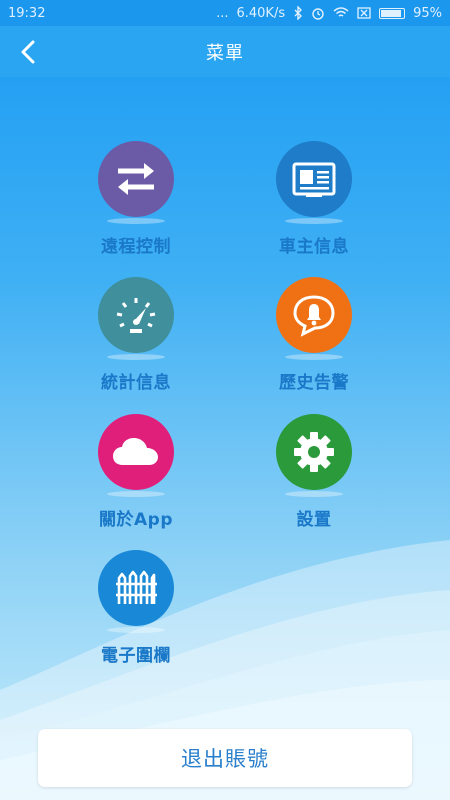 The width and height of the screenshot is (450, 800). I want to click on menu-label-settings: 設置, so click(314, 520).